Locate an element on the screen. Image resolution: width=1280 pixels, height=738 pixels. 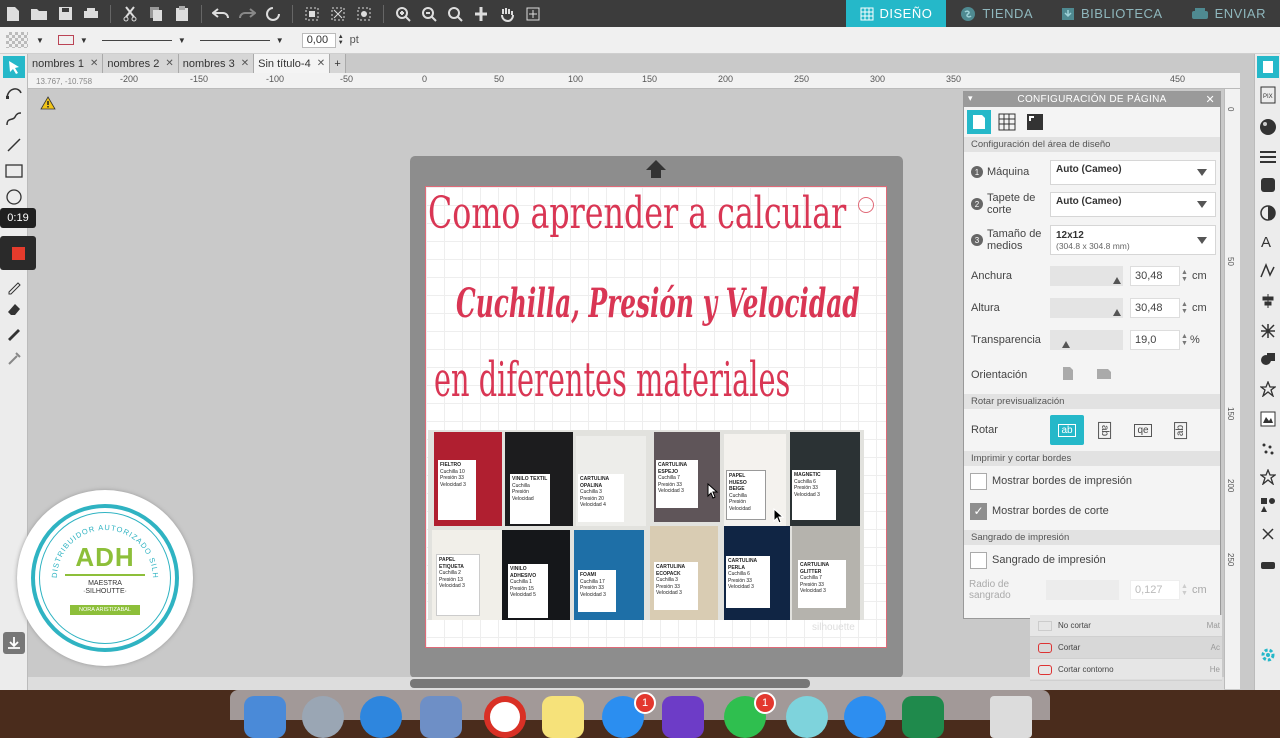
copy-icon is located at coordinates (156, 14).